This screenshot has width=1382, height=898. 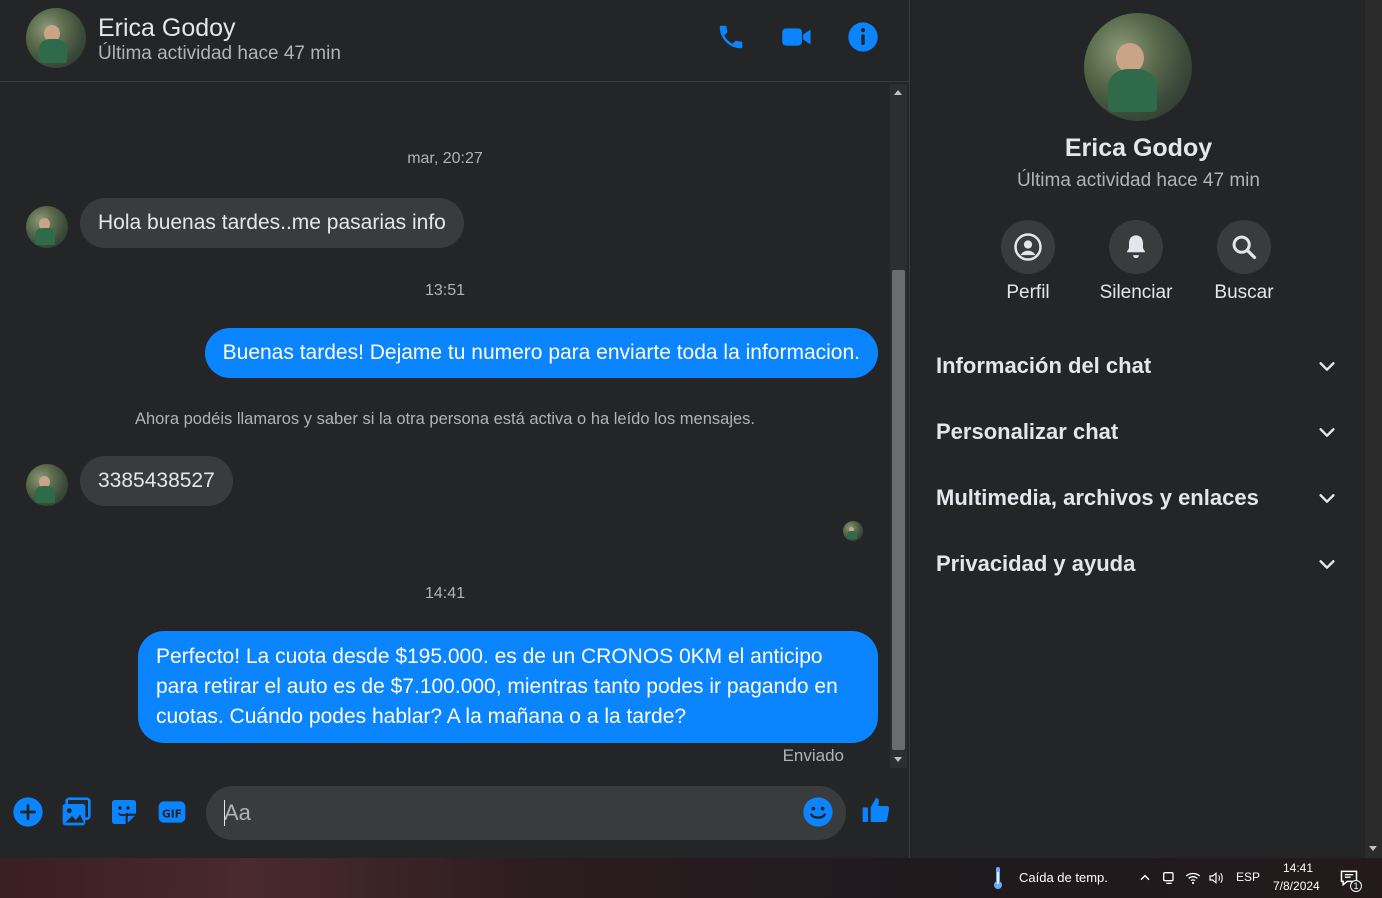 What do you see at coordinates (1036, 563) in the screenshot?
I see `section-label: Privacidad y ayuda` at bounding box center [1036, 563].